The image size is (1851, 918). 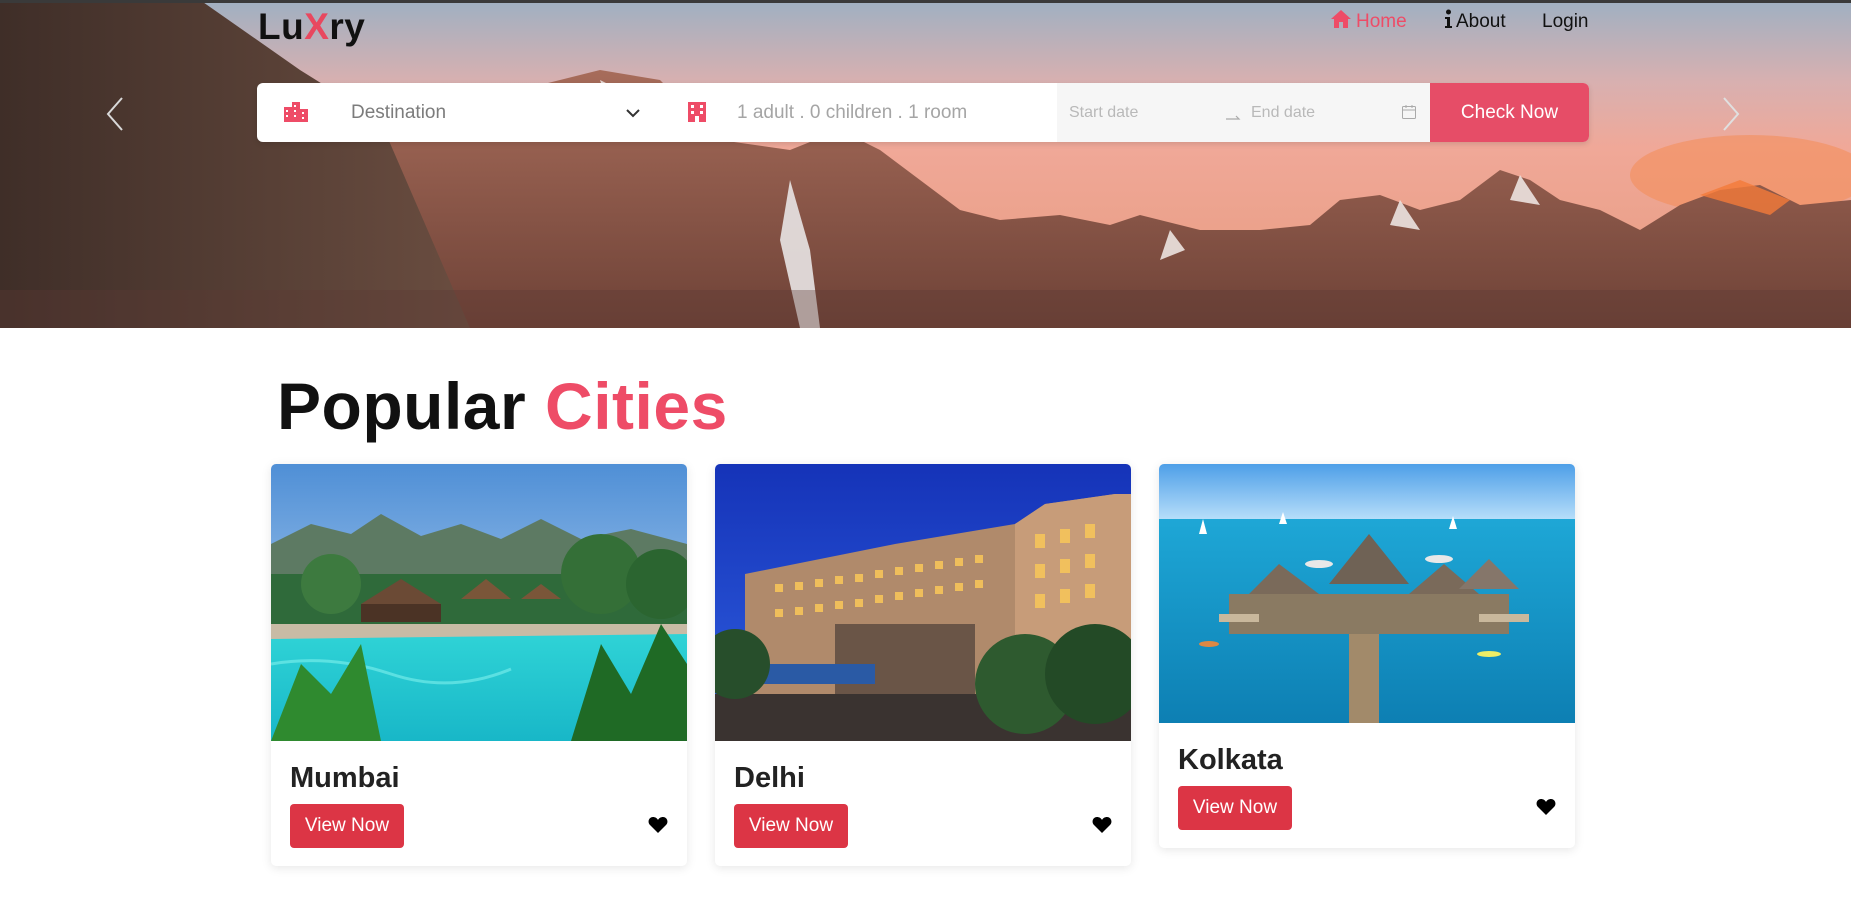 I want to click on brand-logo: LuXry, so click(x=311, y=27).